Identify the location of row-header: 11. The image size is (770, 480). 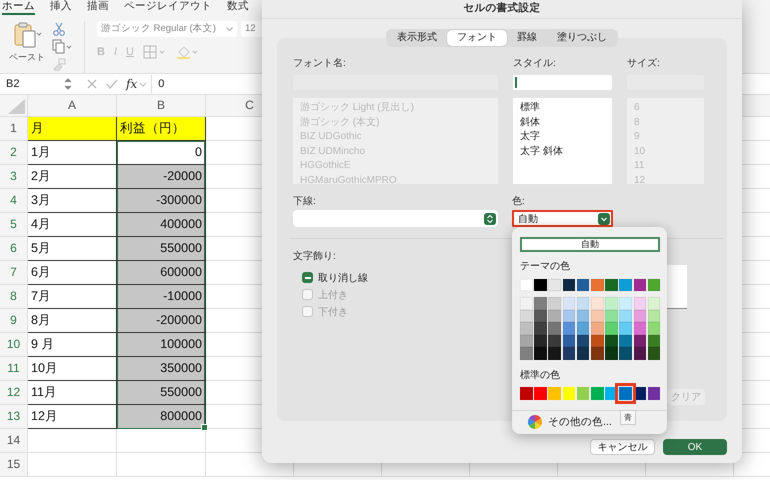
(14, 369).